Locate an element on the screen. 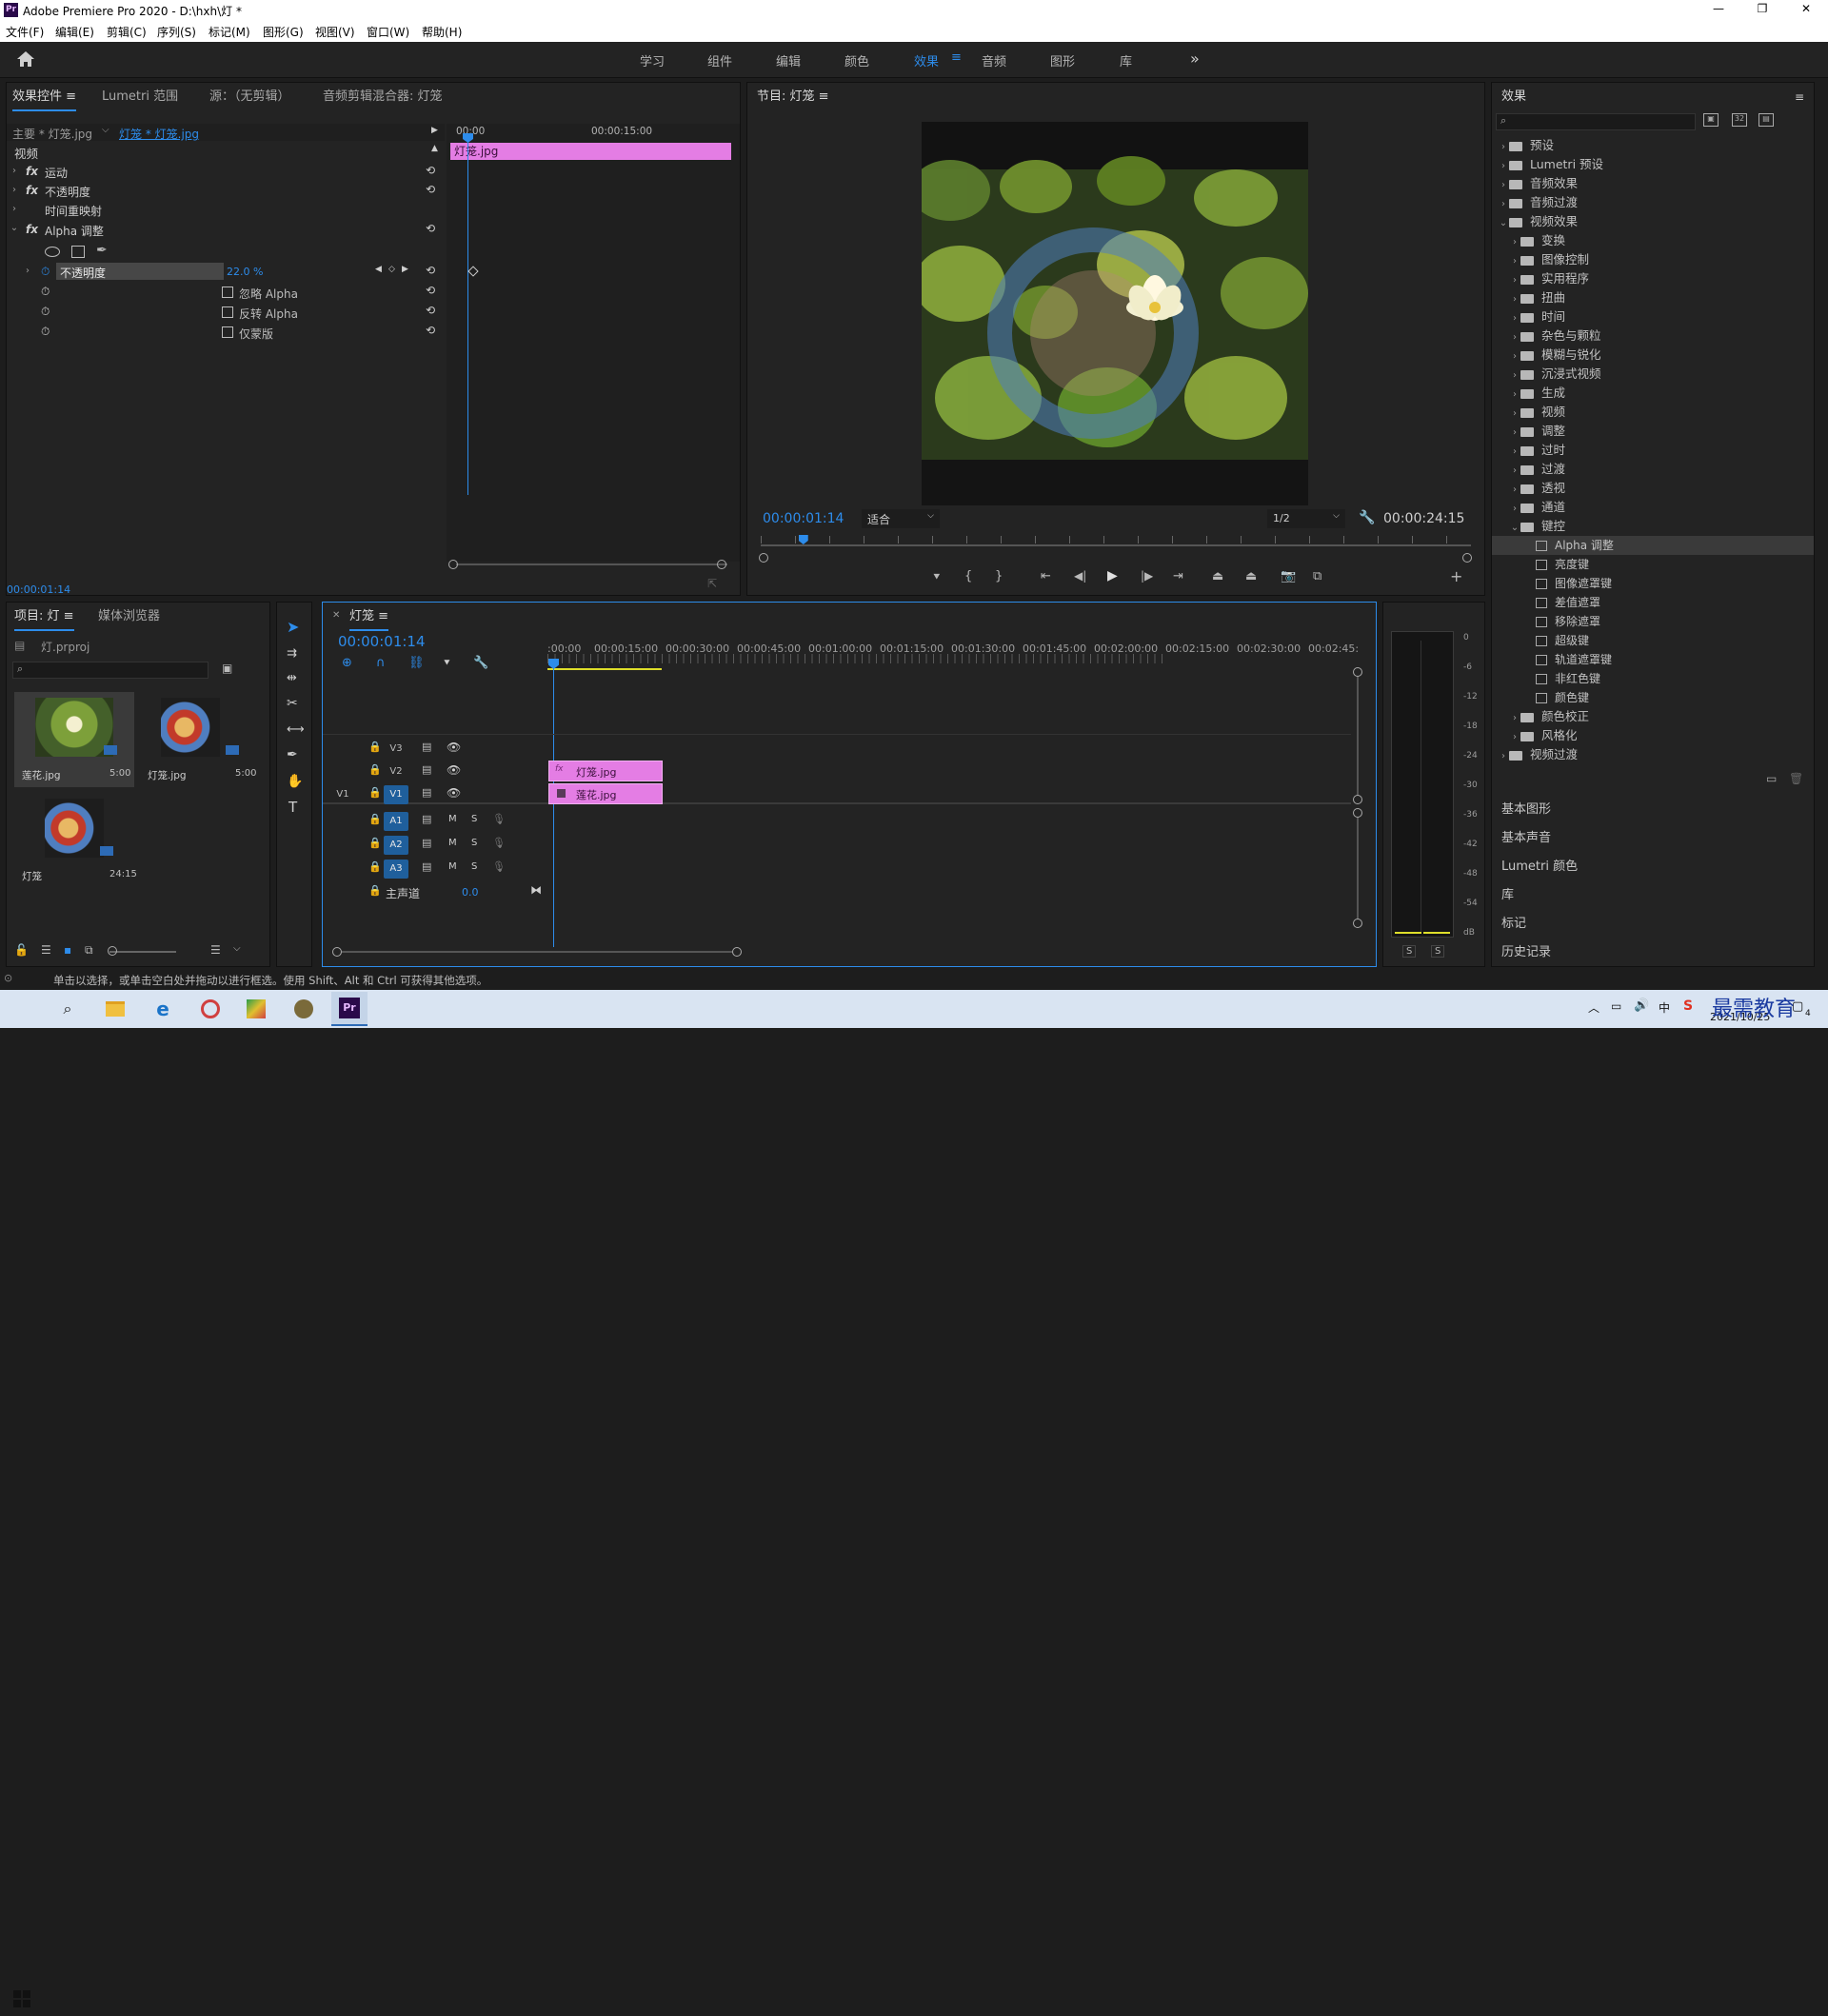  effects-tree-item: › 颜色校正 is located at coordinates (1653, 716).